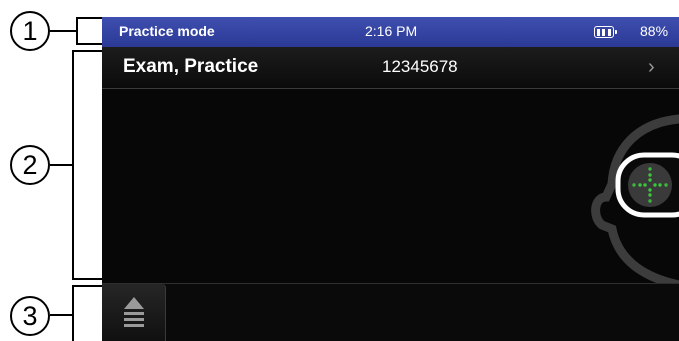 The height and width of the screenshot is (341, 679). I want to click on battery-percent: 88%, so click(654, 31).